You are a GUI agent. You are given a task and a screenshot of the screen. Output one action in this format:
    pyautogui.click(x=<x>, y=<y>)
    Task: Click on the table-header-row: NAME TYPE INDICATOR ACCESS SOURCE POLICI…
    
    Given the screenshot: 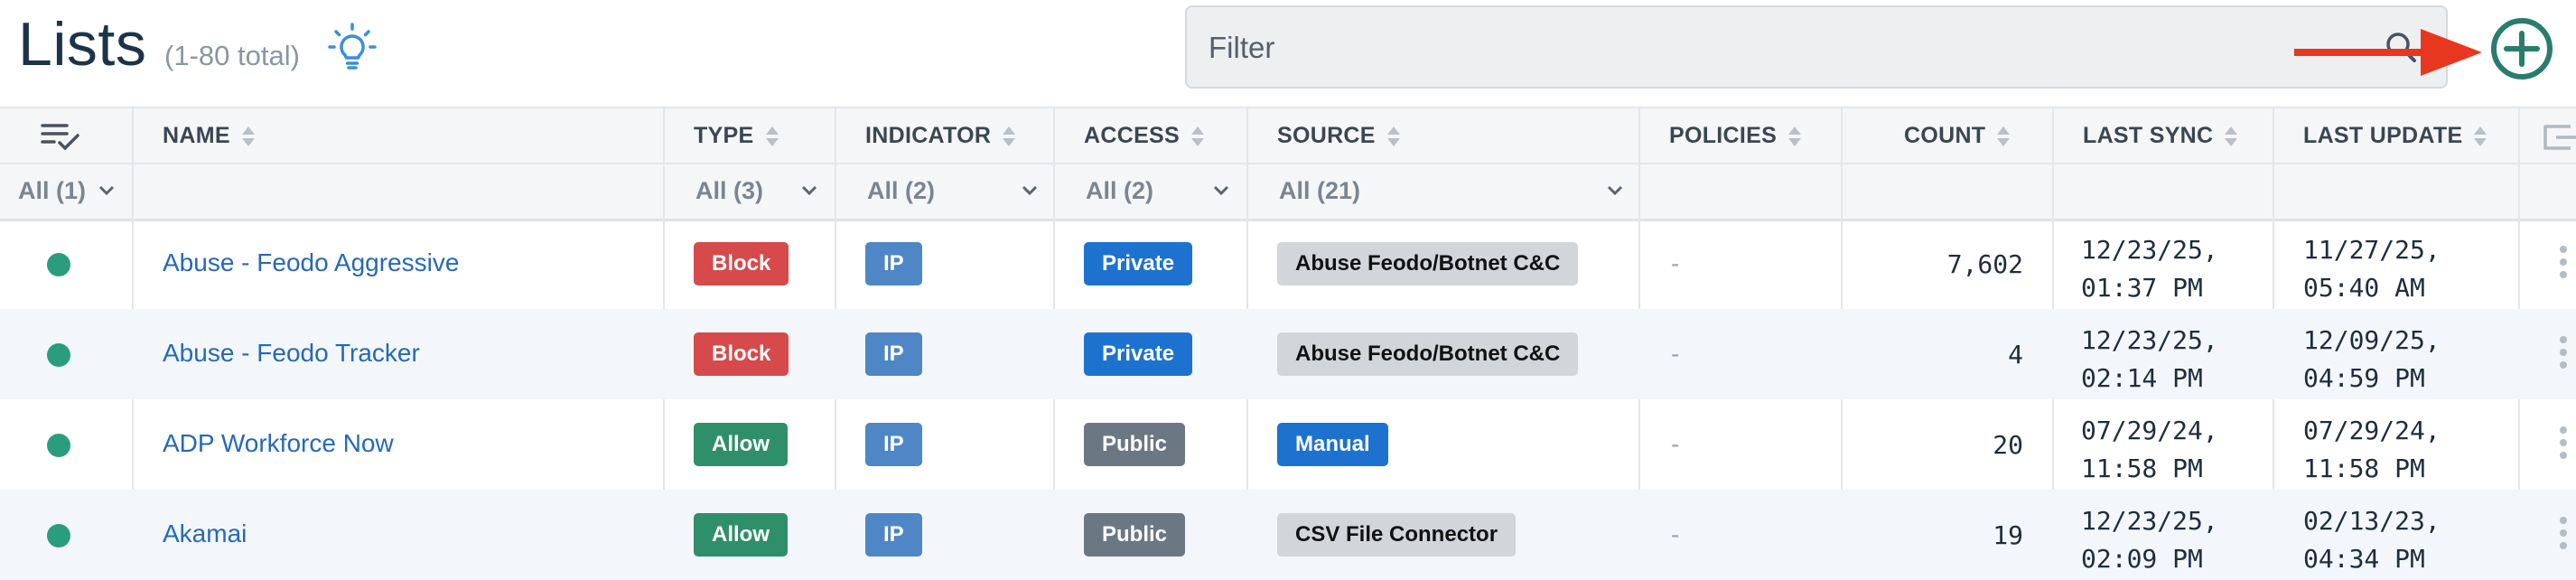 What is the action you would take?
    pyautogui.click(x=1288, y=136)
    